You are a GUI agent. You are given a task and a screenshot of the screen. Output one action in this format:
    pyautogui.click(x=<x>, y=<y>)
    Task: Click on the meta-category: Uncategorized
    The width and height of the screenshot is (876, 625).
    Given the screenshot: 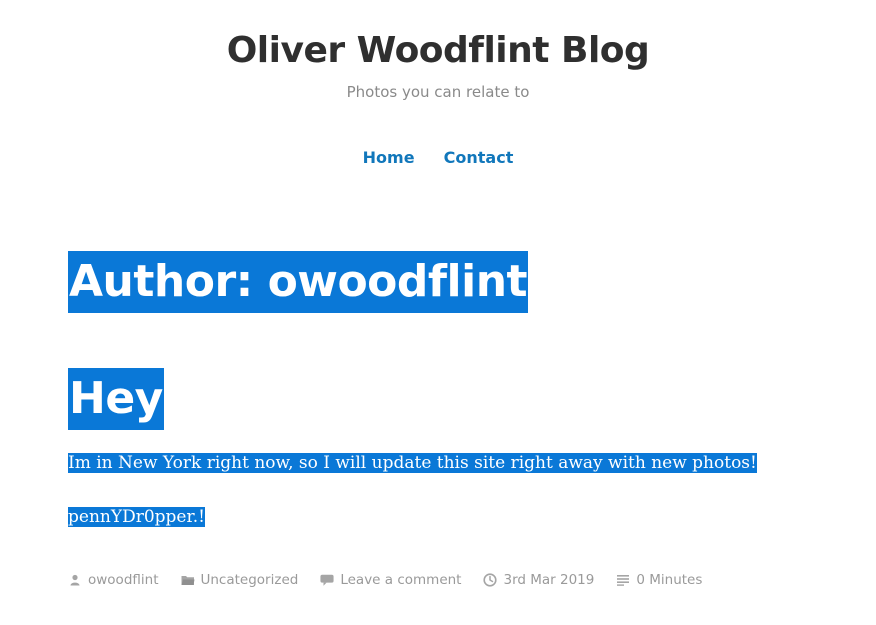 What is the action you would take?
    pyautogui.click(x=240, y=580)
    